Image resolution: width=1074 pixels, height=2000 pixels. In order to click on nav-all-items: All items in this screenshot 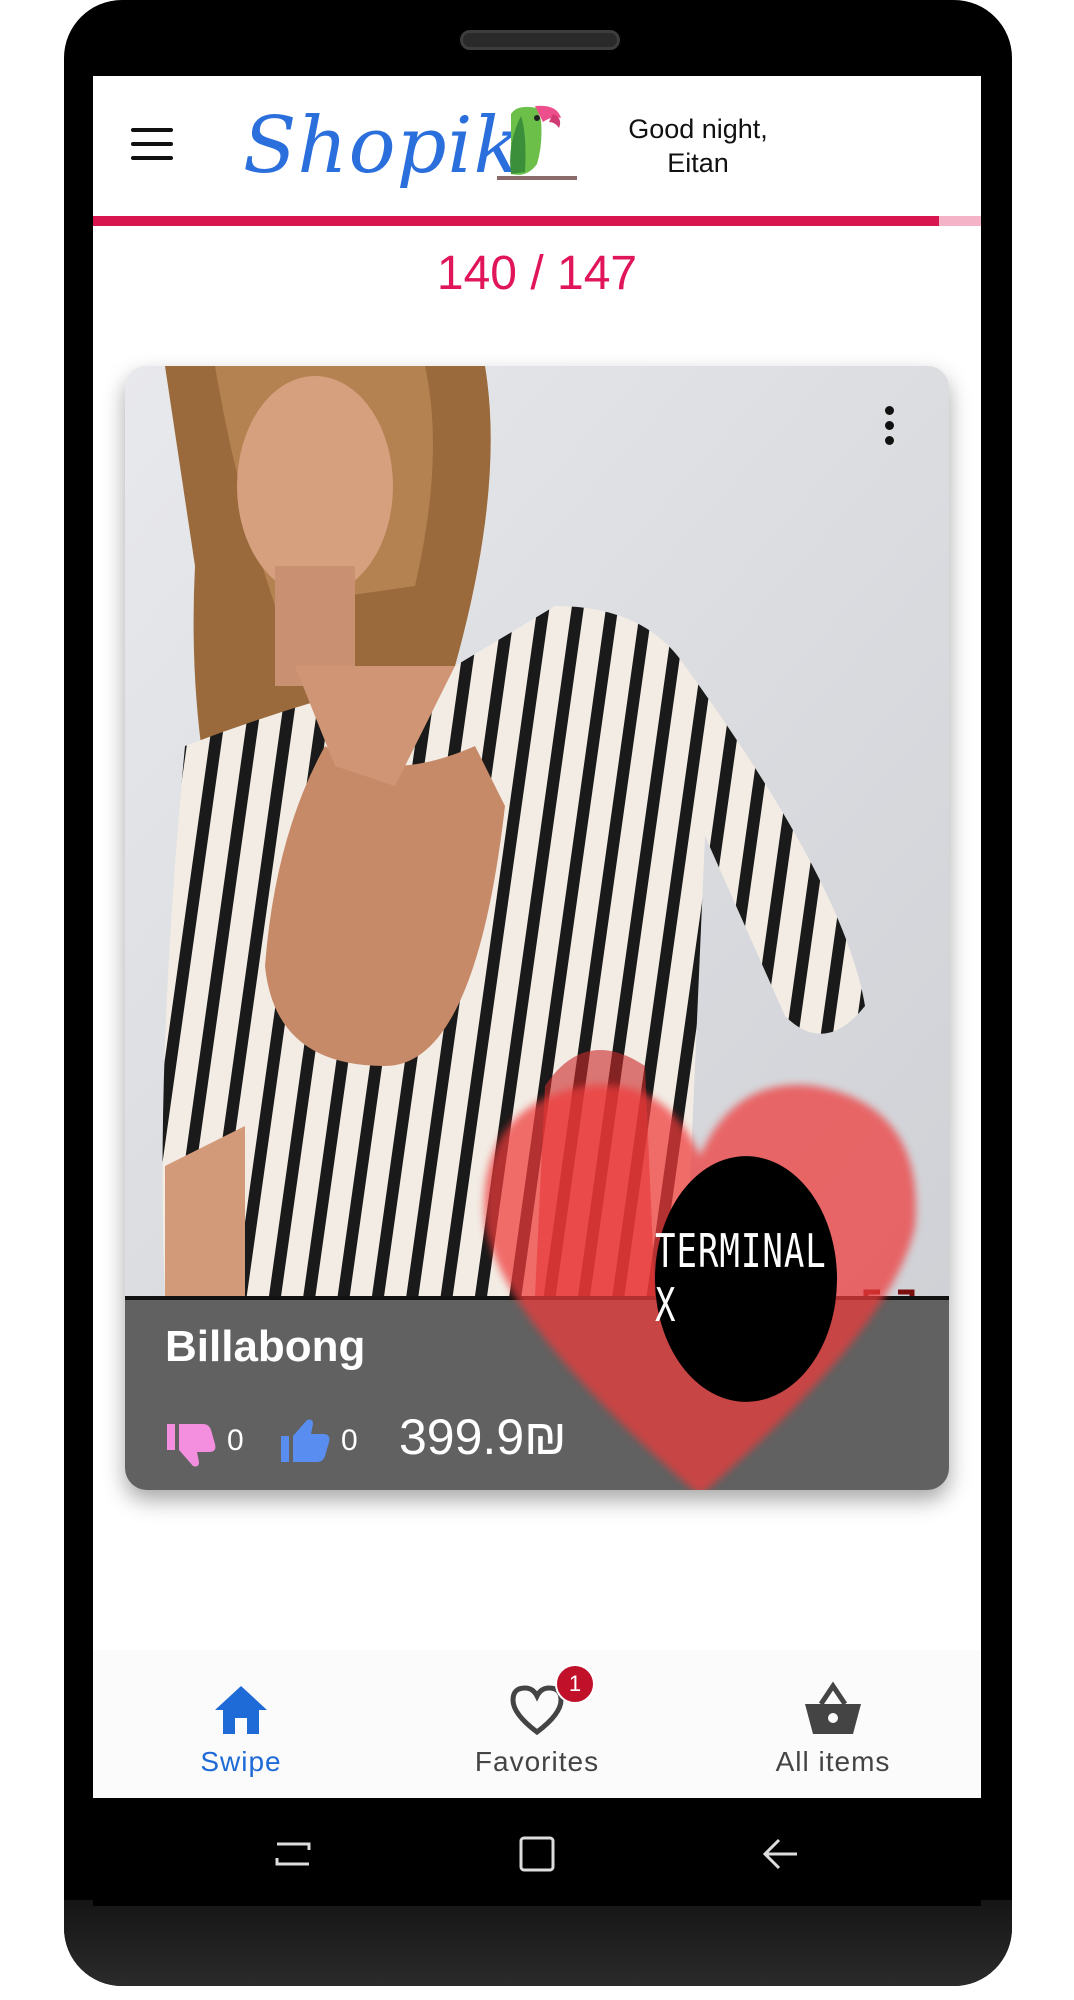, I will do `click(833, 1724)`.